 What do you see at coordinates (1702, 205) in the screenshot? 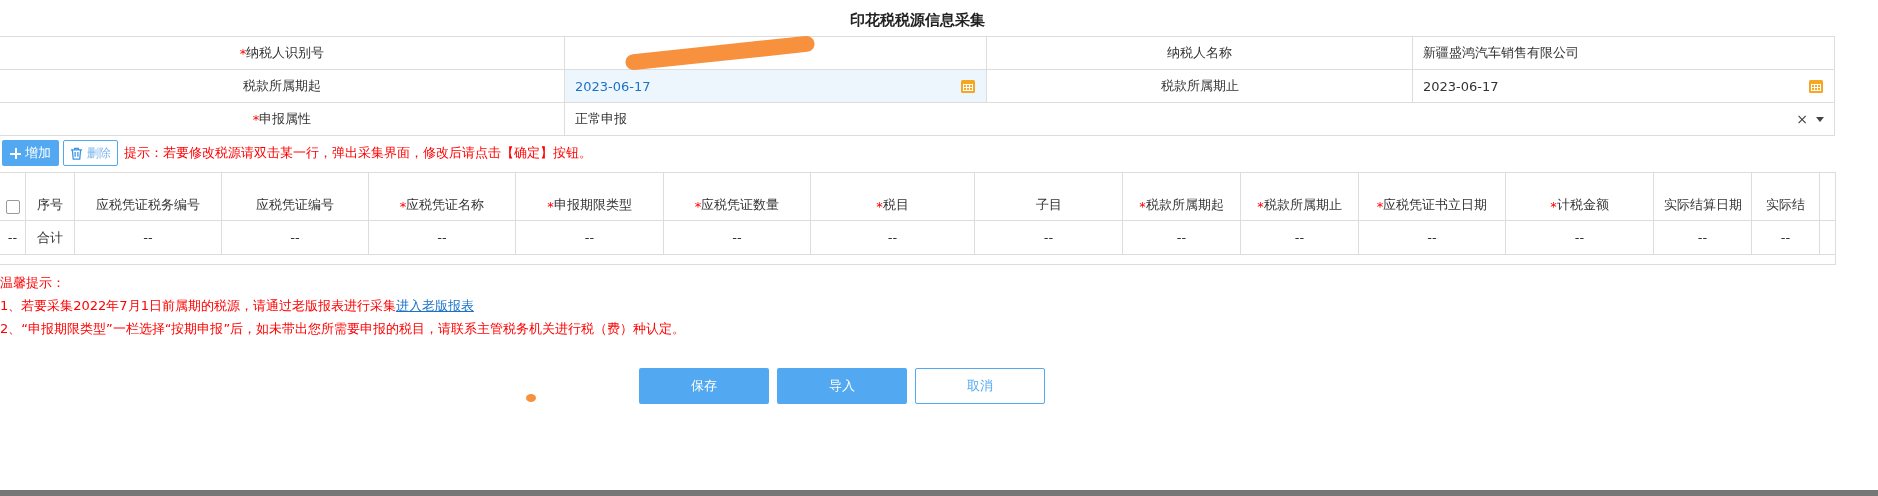
I see `column-header: 实际结算日期` at bounding box center [1702, 205].